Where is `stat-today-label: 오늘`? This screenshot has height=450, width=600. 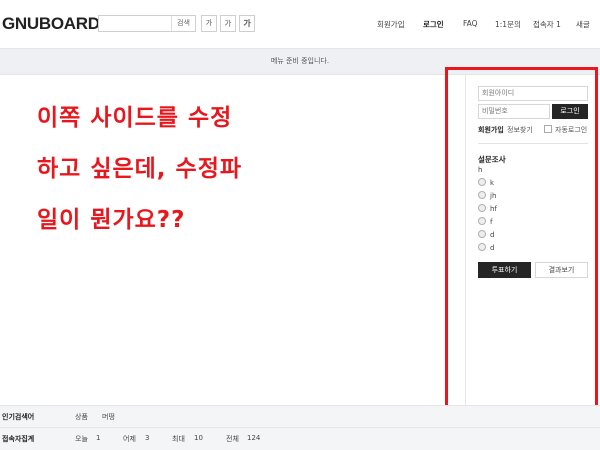
stat-today-label: 오늘 is located at coordinates (81, 439).